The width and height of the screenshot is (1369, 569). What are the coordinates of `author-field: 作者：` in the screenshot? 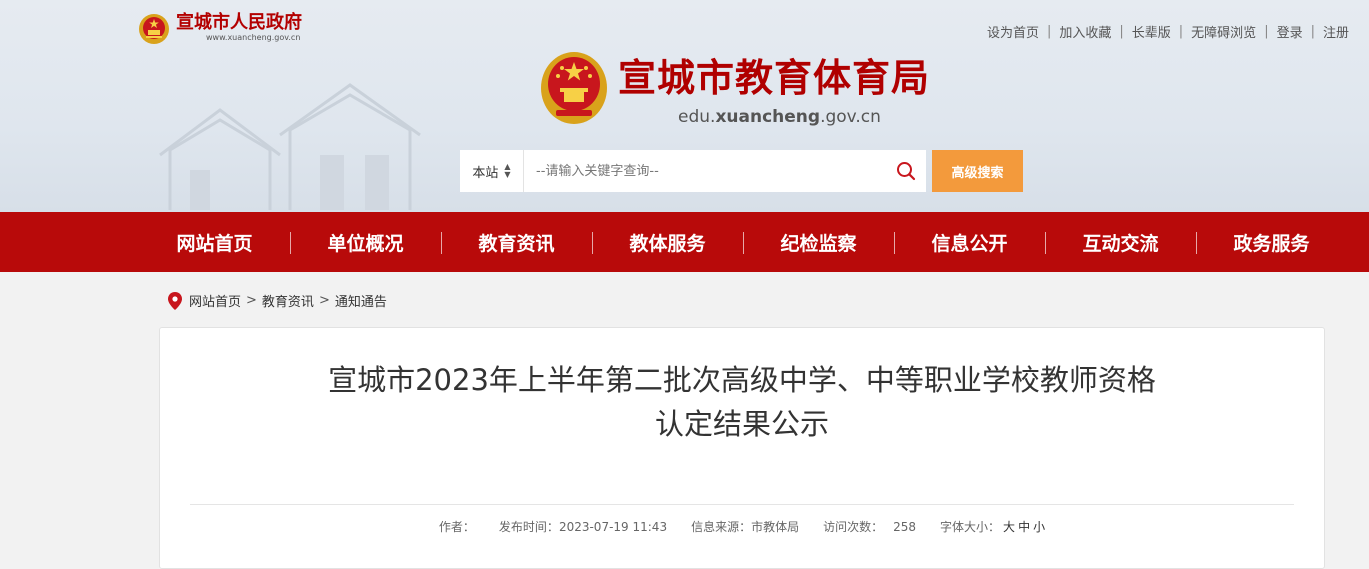 It's located at (456, 527).